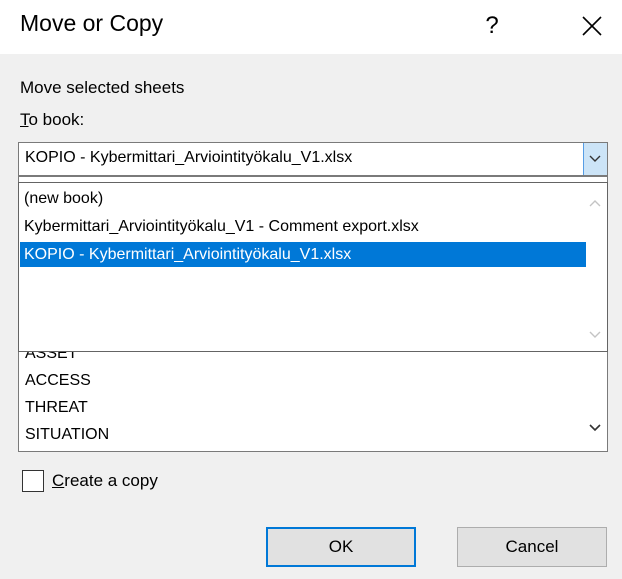 This screenshot has height=579, width=622. I want to click on list-item: THREAT, so click(56, 408).